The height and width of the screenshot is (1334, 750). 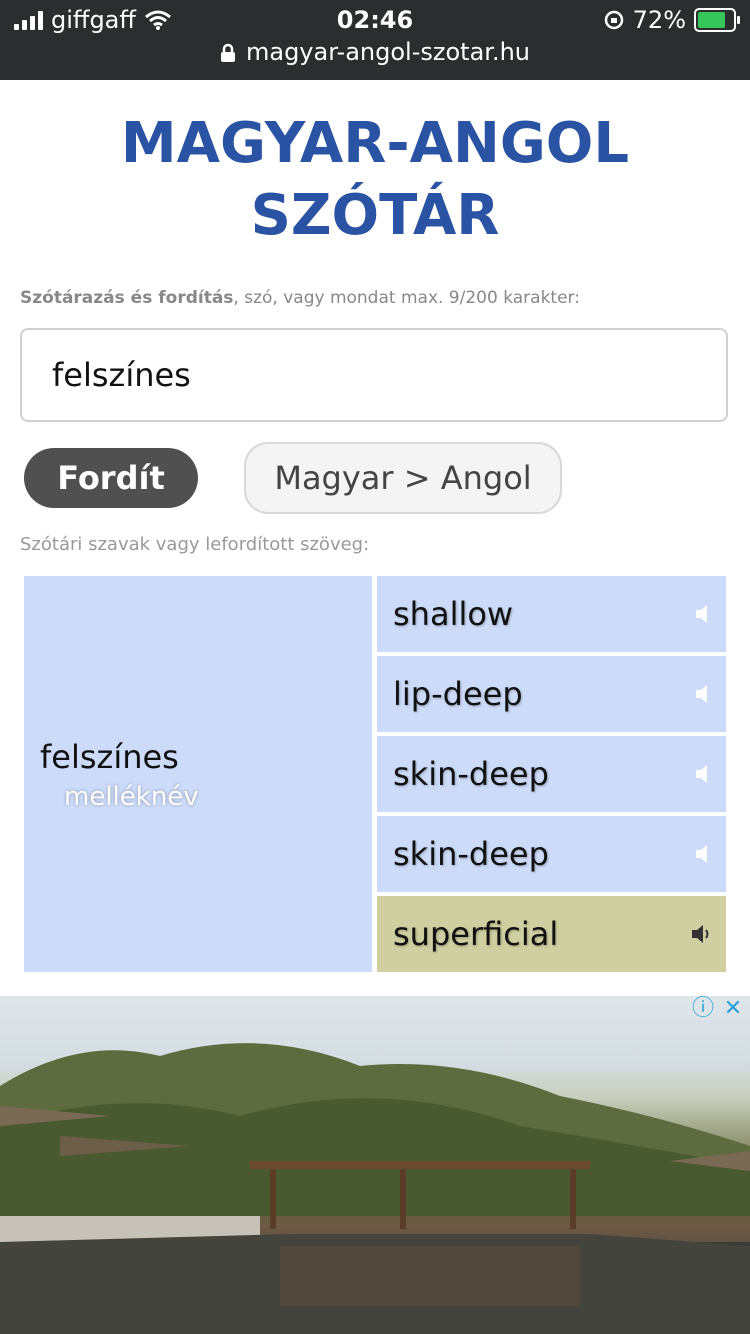 I want to click on rotation-lock-icon, so click(x=613, y=20).